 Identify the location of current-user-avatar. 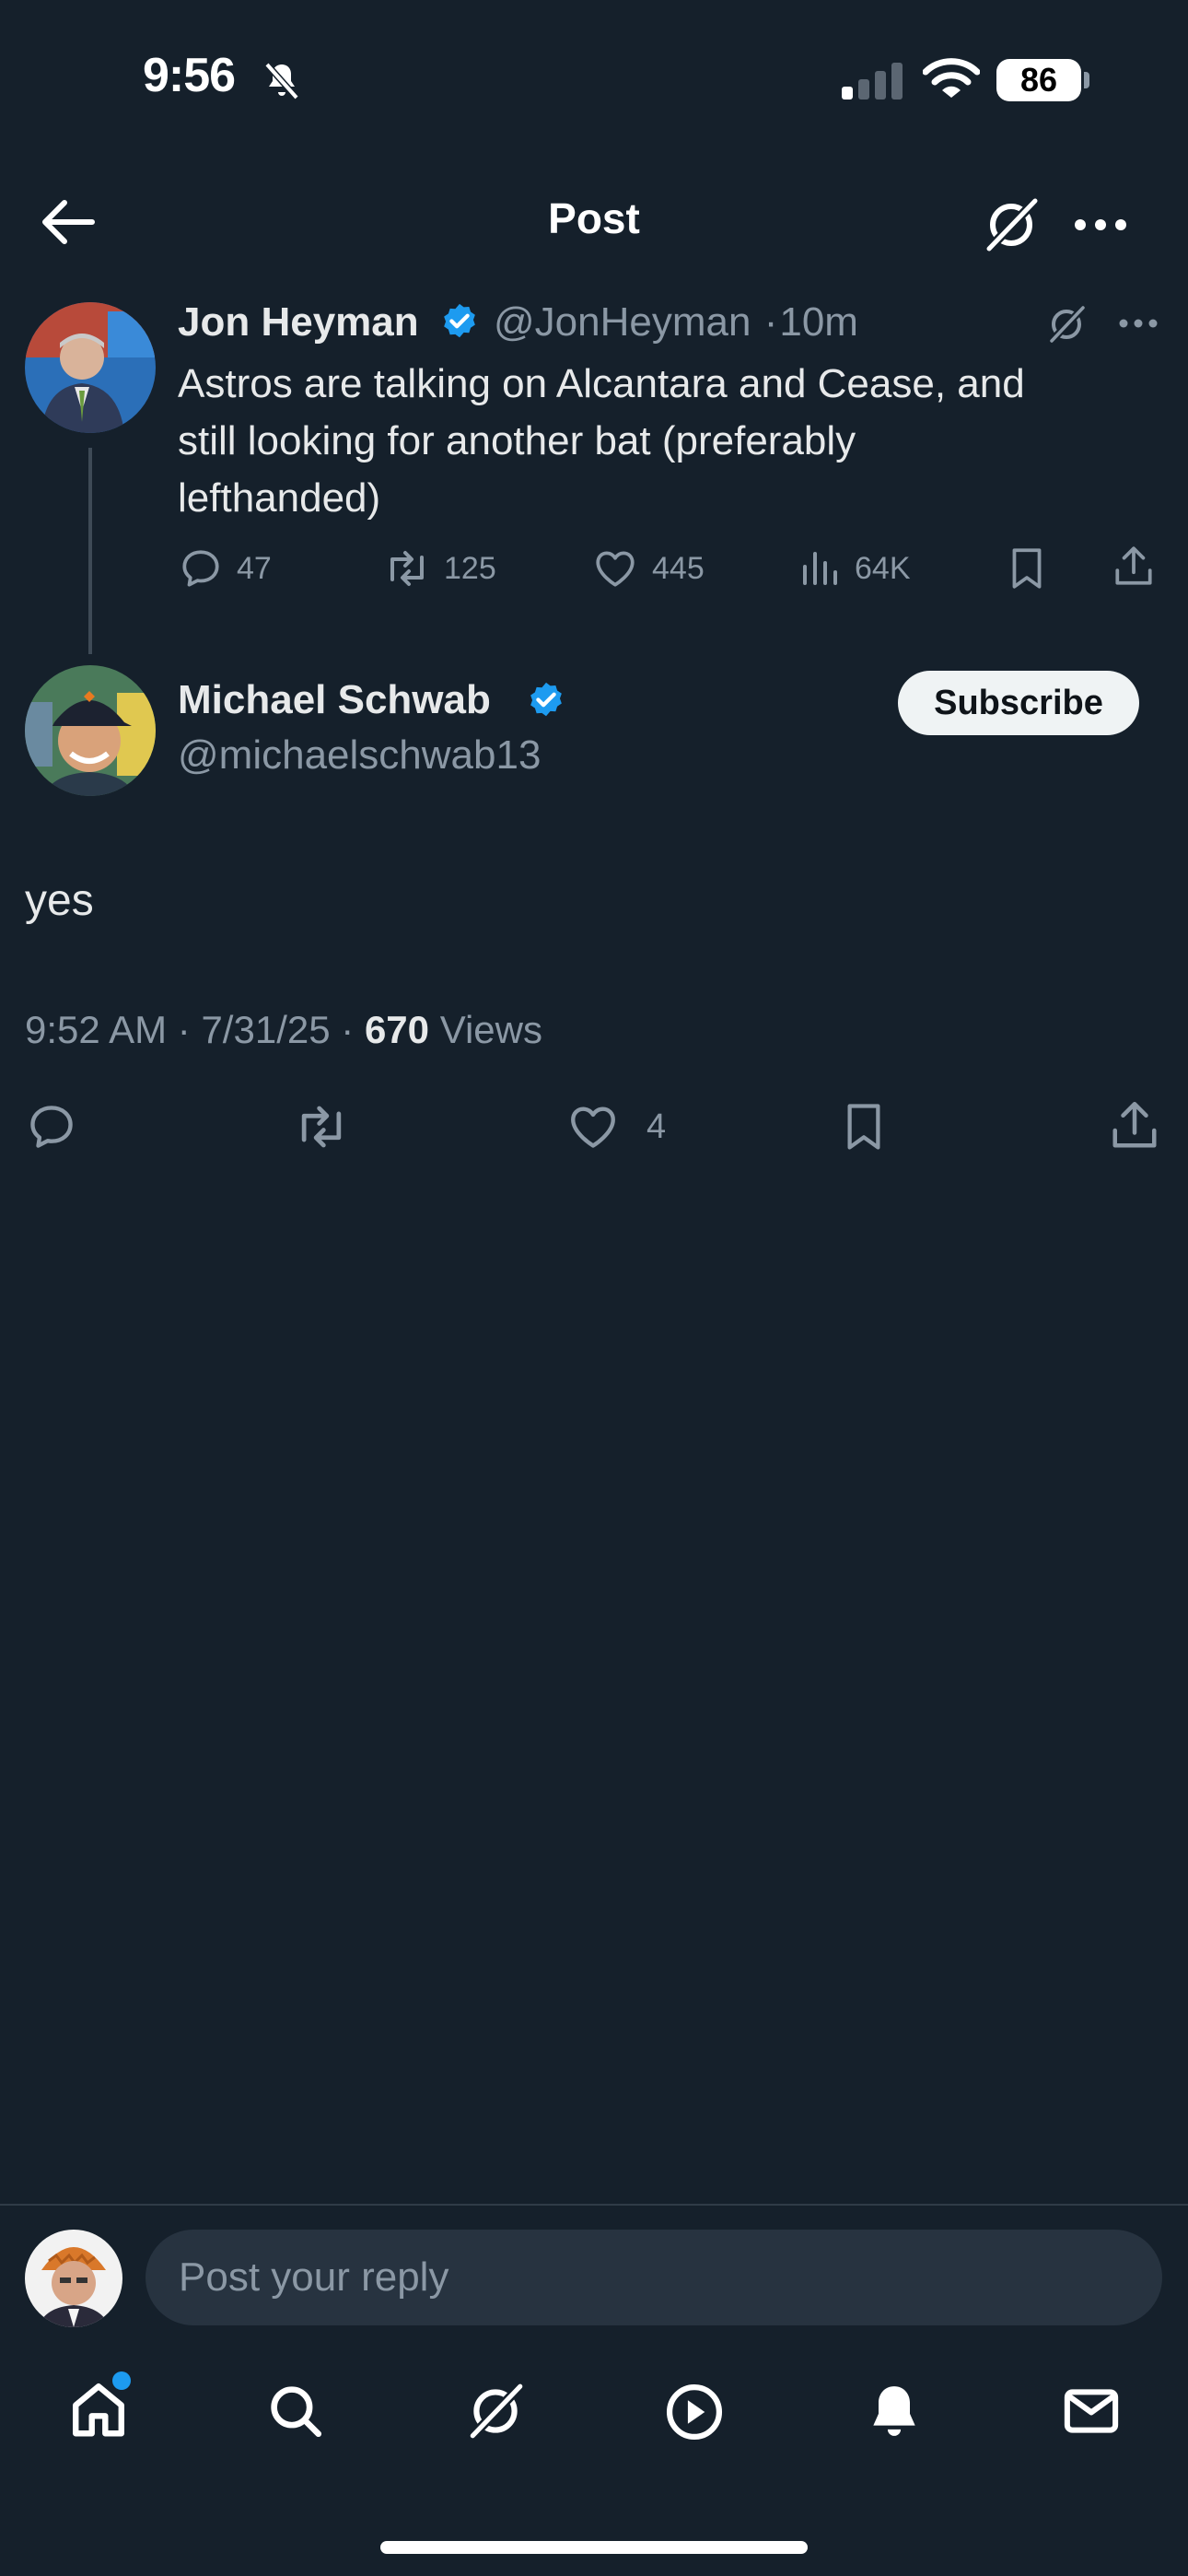
(73, 2278).